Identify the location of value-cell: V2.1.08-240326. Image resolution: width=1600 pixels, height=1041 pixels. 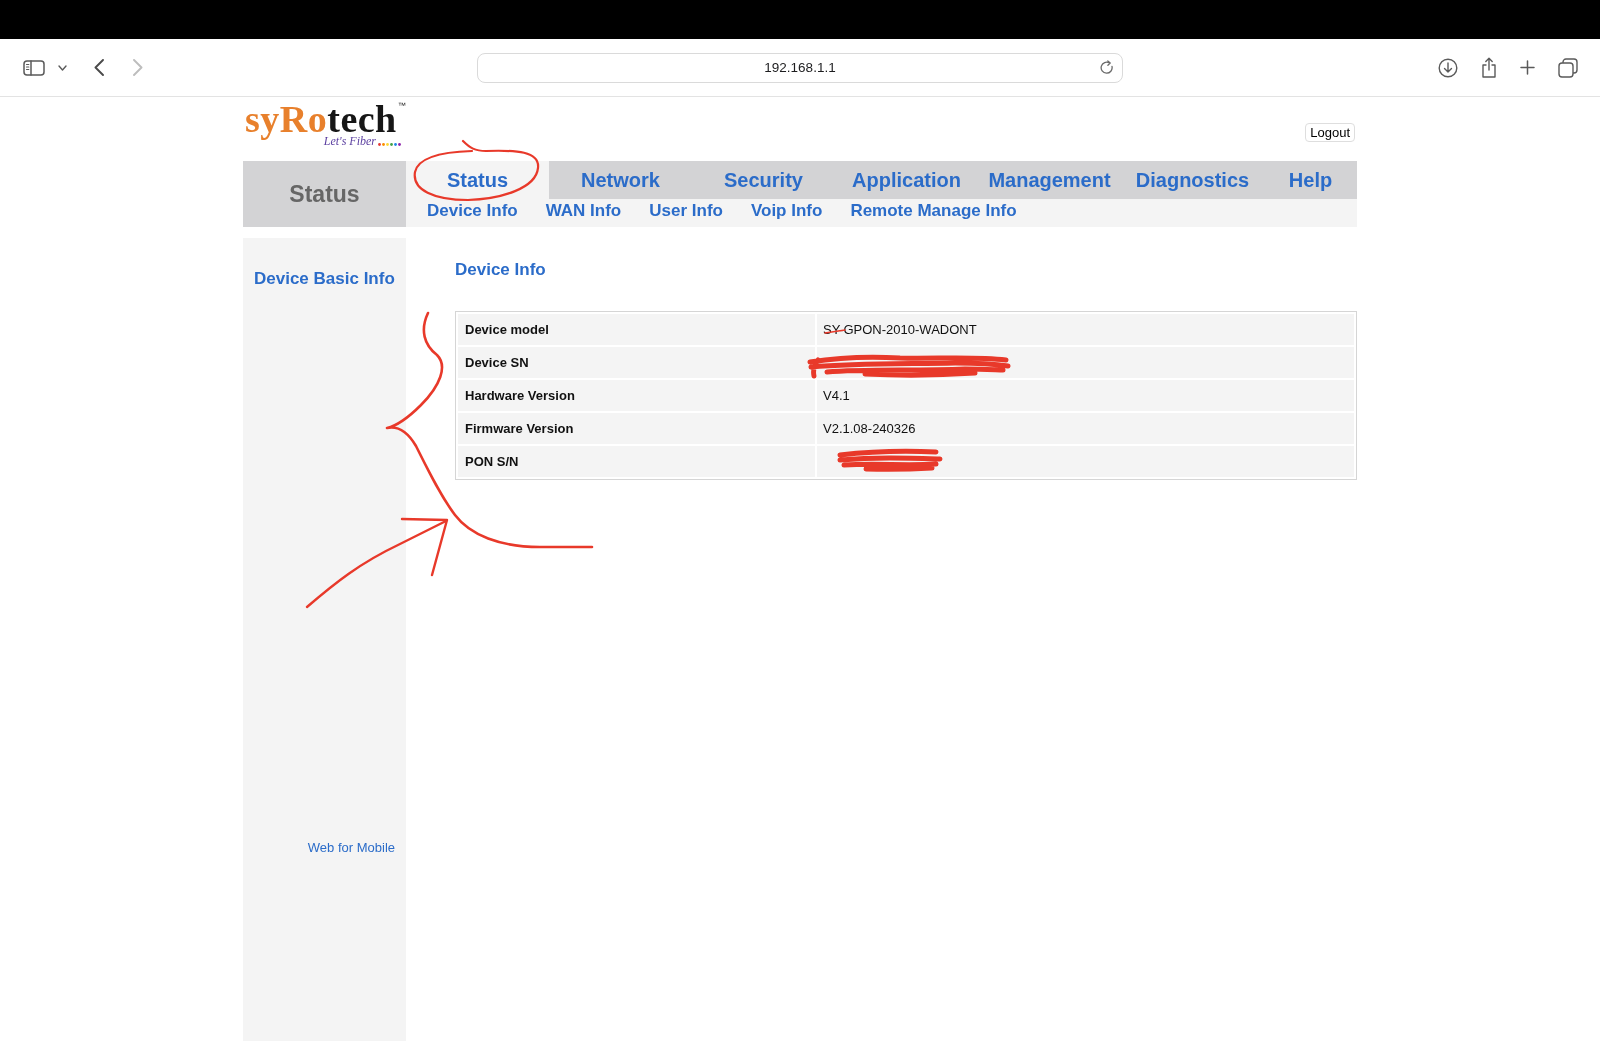
(1085, 428).